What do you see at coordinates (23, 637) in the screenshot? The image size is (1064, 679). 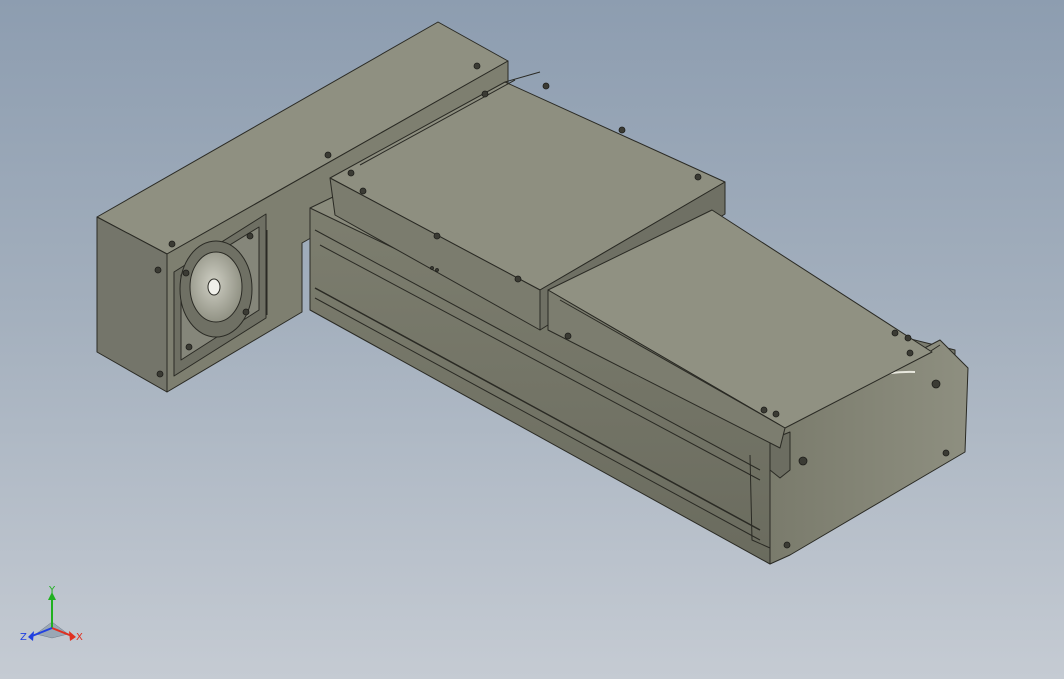 I see `triad-z-label: Z` at bounding box center [23, 637].